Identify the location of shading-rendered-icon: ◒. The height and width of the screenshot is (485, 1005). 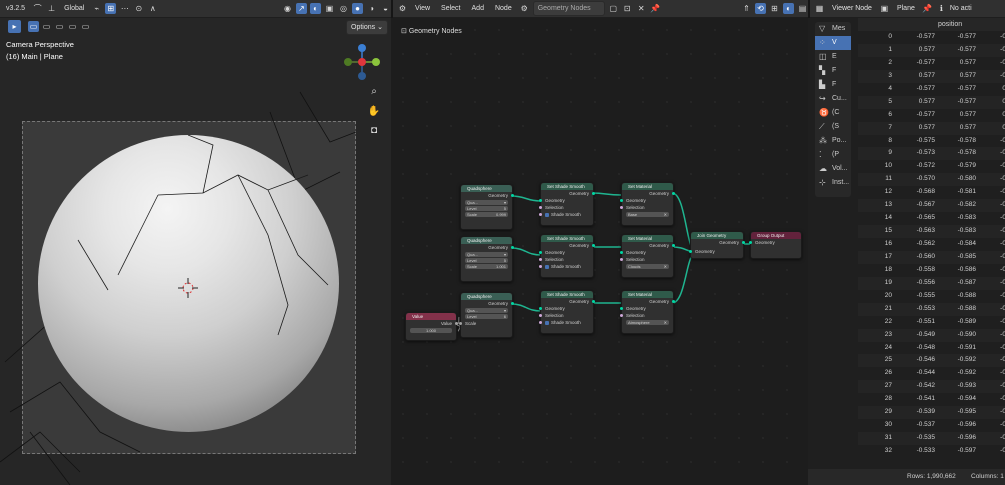
(385, 8).